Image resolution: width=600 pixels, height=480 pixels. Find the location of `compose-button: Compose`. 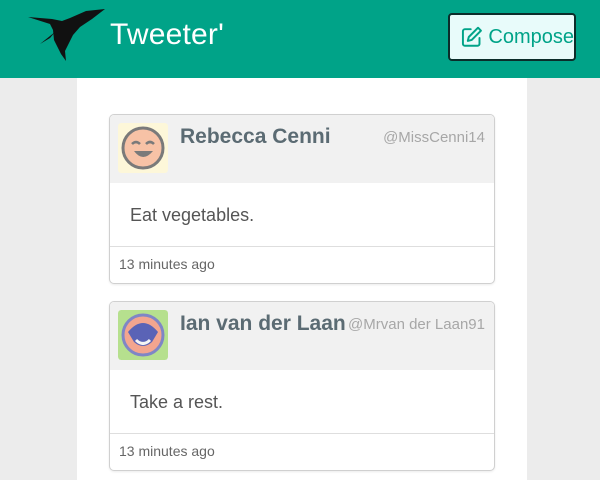

compose-button: Compose is located at coordinates (512, 37).